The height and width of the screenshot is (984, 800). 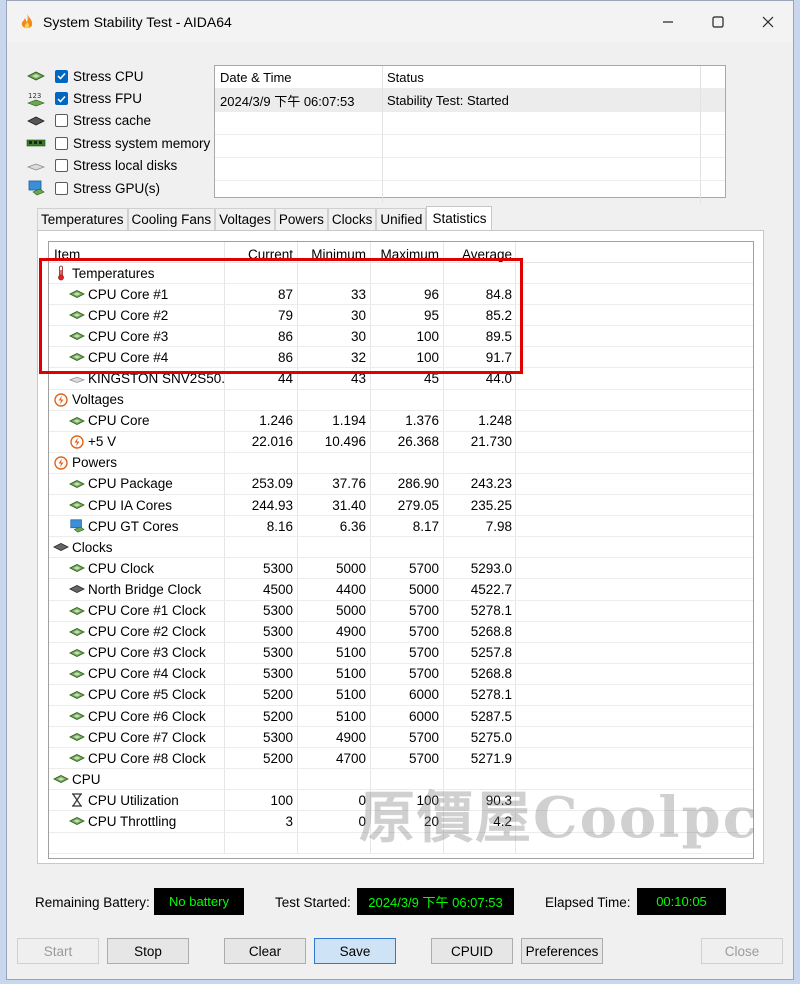 What do you see at coordinates (401, 463) in the screenshot?
I see `table-group-row: Powers` at bounding box center [401, 463].